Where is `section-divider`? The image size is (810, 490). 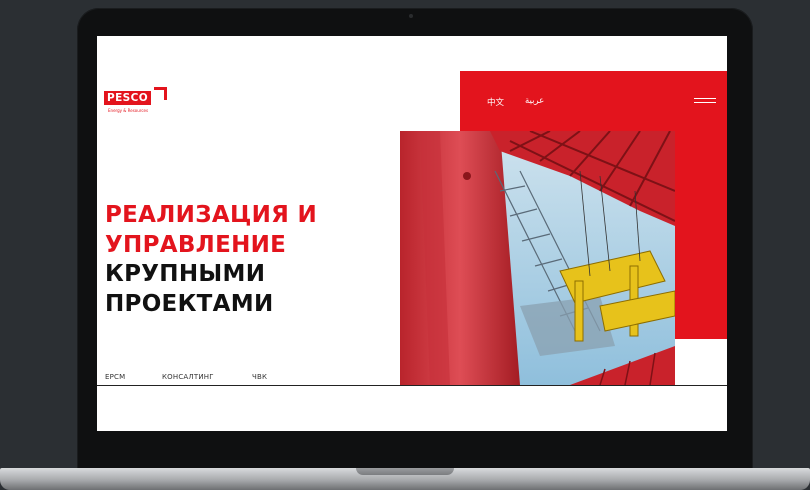 section-divider is located at coordinates (412, 385).